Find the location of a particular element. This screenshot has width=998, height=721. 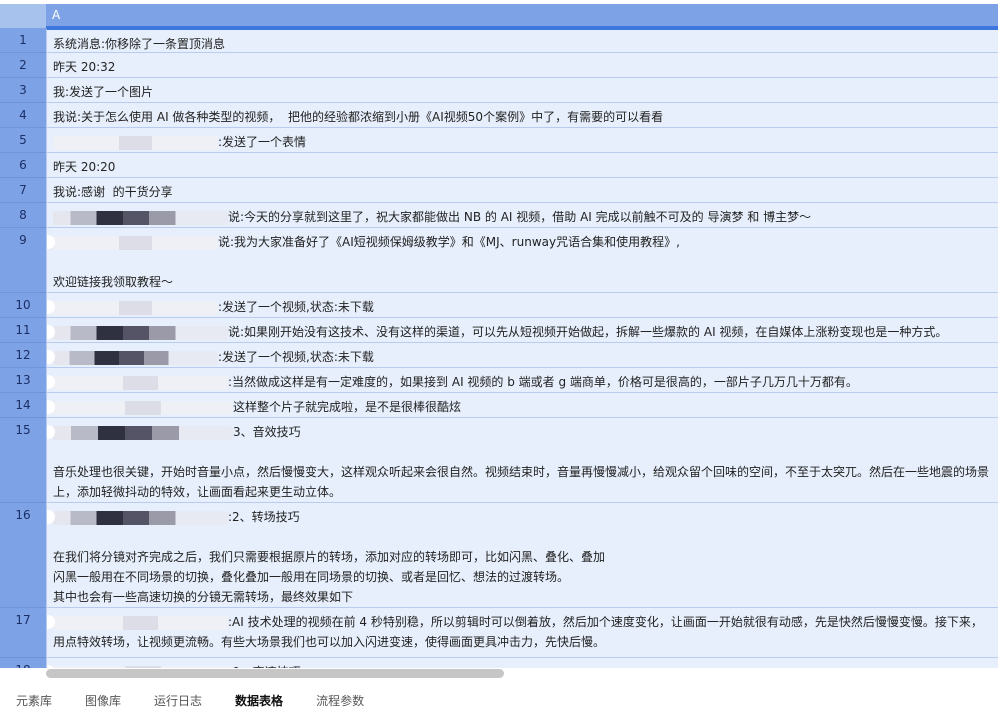

table-row: 5 :发送了一个表情 is located at coordinates (499, 140).